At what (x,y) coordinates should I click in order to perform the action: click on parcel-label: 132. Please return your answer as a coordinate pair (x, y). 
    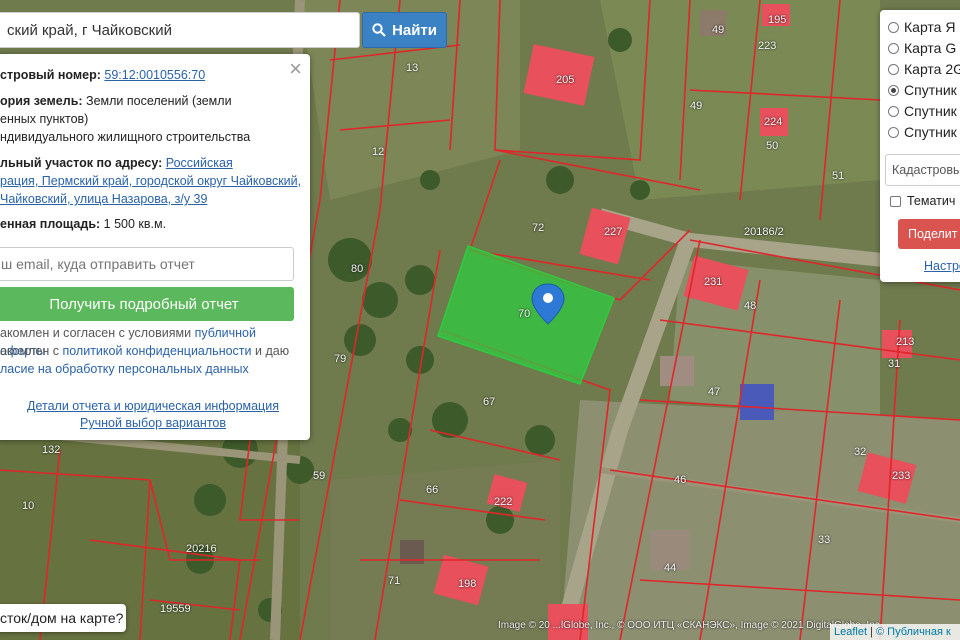
    Looking at the image, I should click on (51, 450).